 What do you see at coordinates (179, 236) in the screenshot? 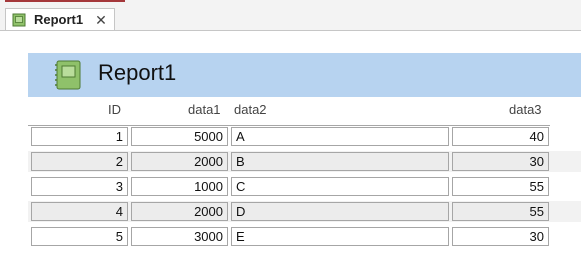
I see `cell-data1: 3000` at bounding box center [179, 236].